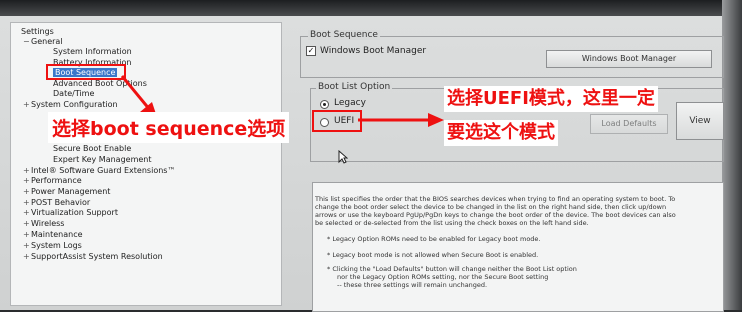  Describe the element at coordinates (700, 121) in the screenshot. I see `view-button: View` at that location.